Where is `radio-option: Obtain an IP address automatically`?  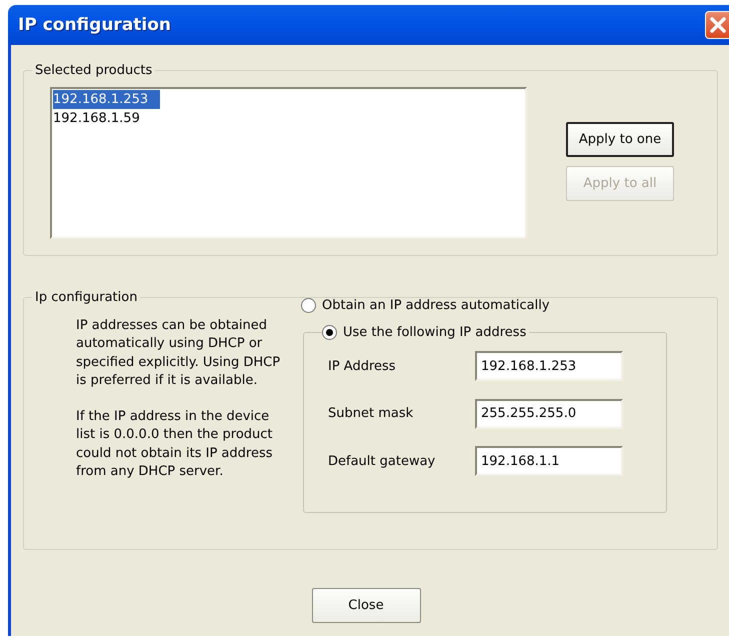
radio-option: Obtain an IP address automatically is located at coordinates (484, 305).